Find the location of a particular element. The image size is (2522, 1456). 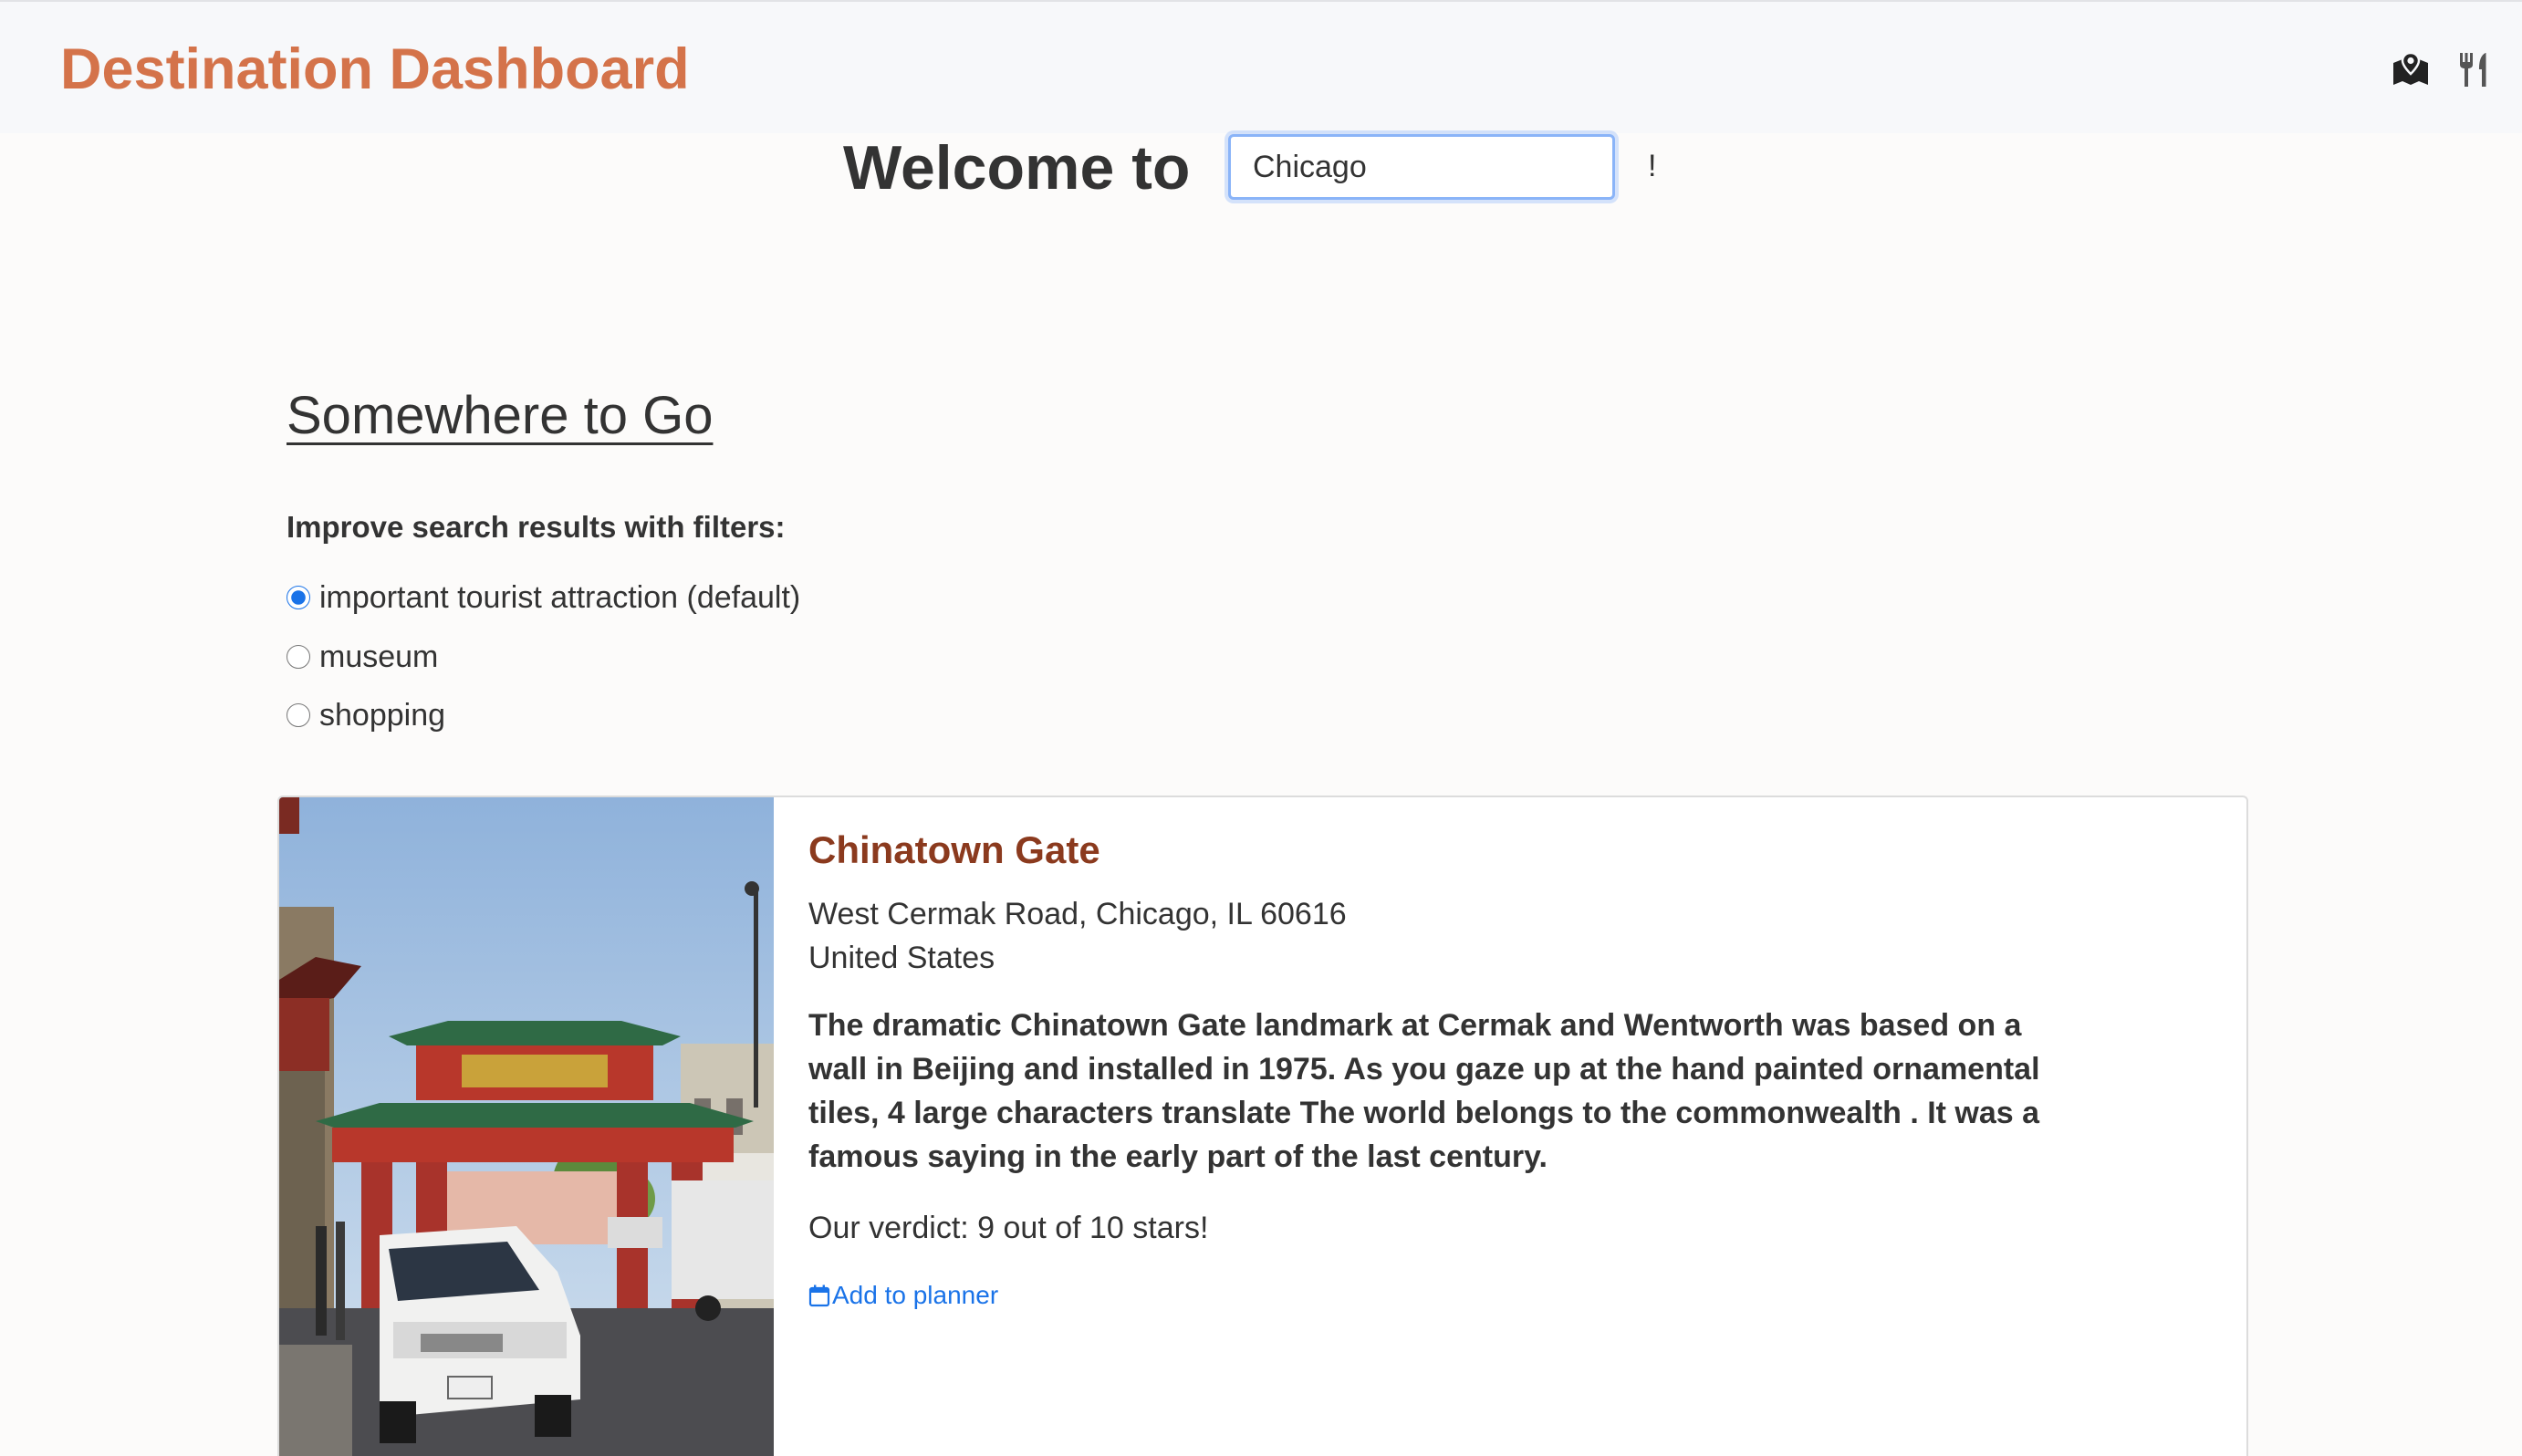

add-to-planner-link: Add to planner is located at coordinates (903, 1295).